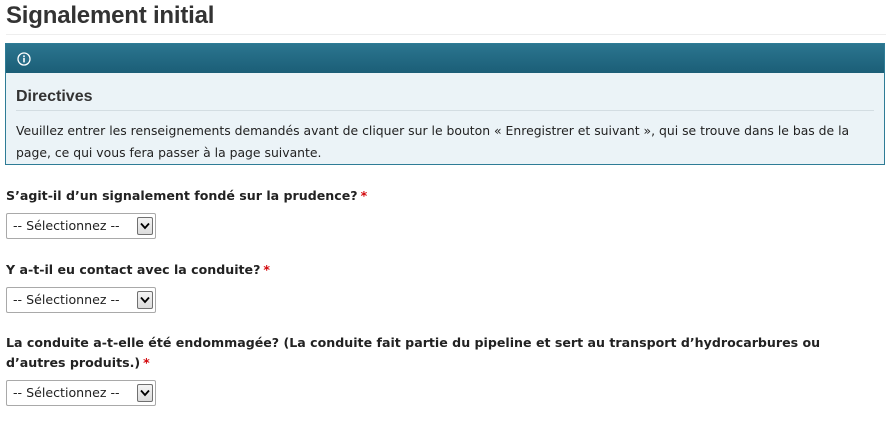 This screenshot has height=424, width=893. I want to click on title-divider, so click(446, 34).